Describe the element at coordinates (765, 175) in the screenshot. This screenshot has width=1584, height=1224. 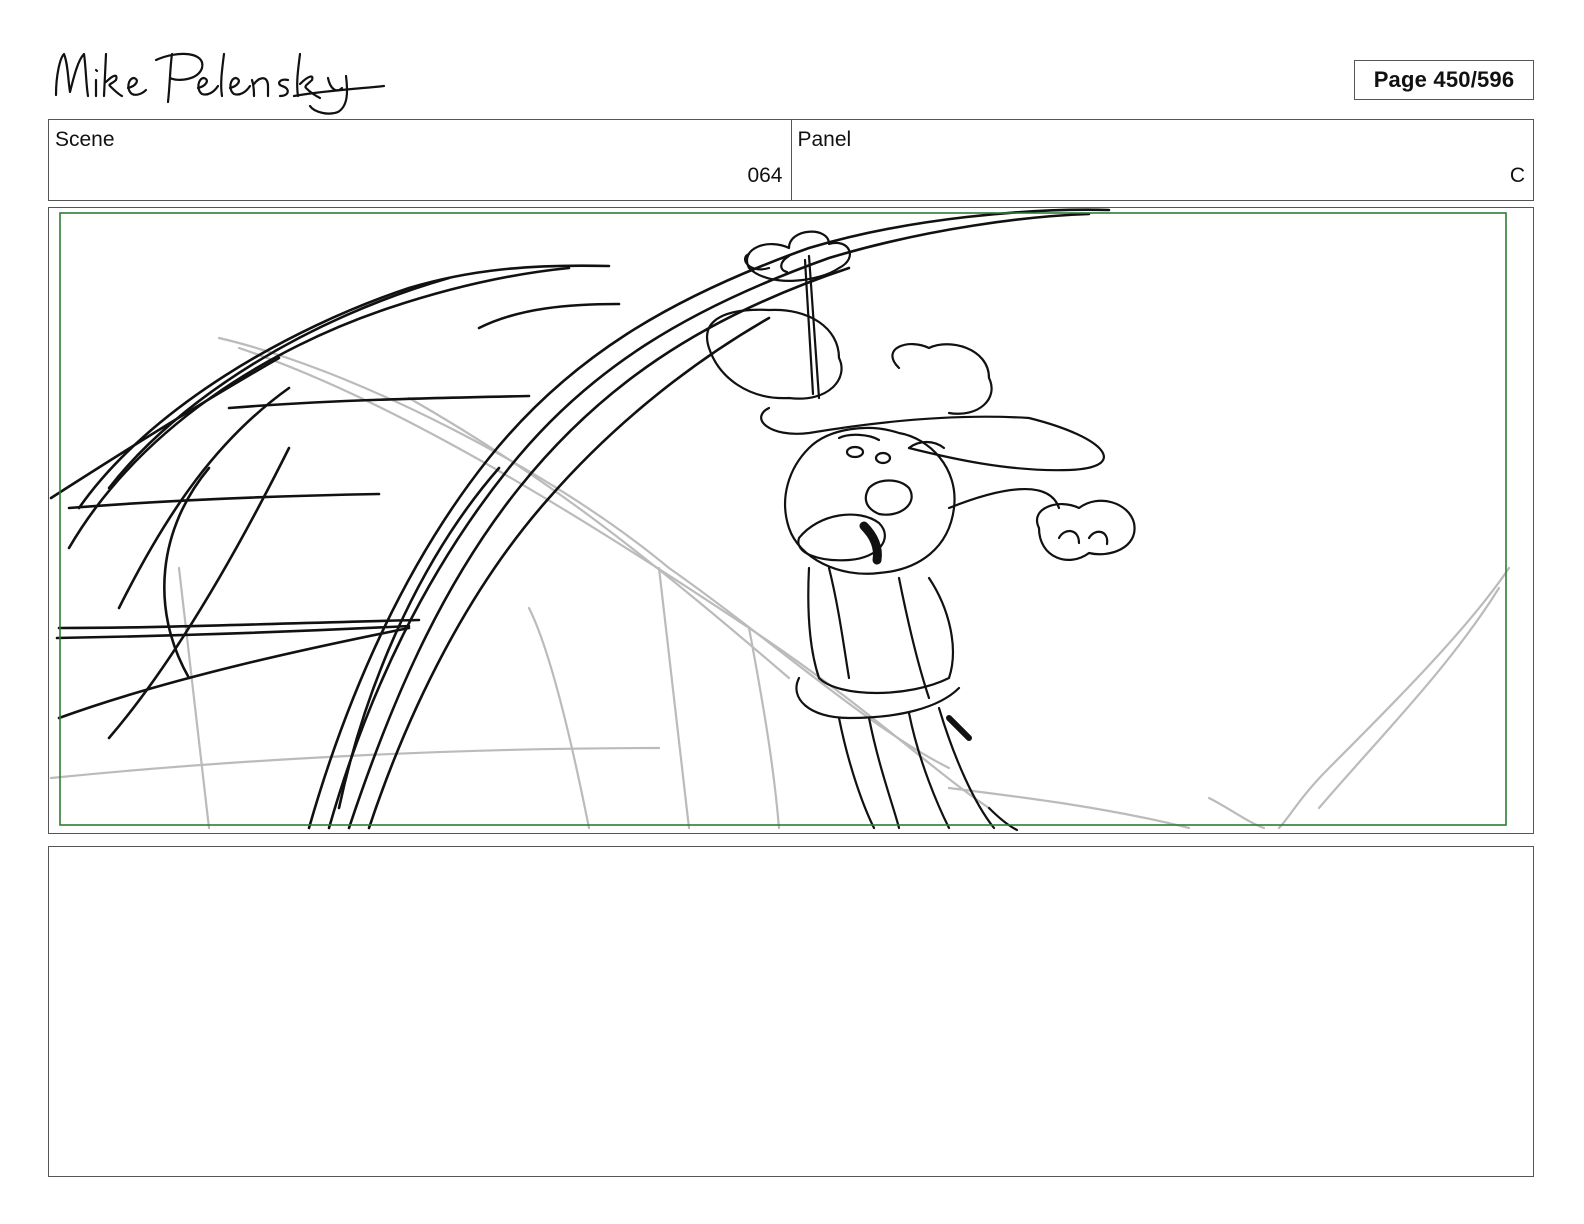
I see `scene-value: 064` at that location.